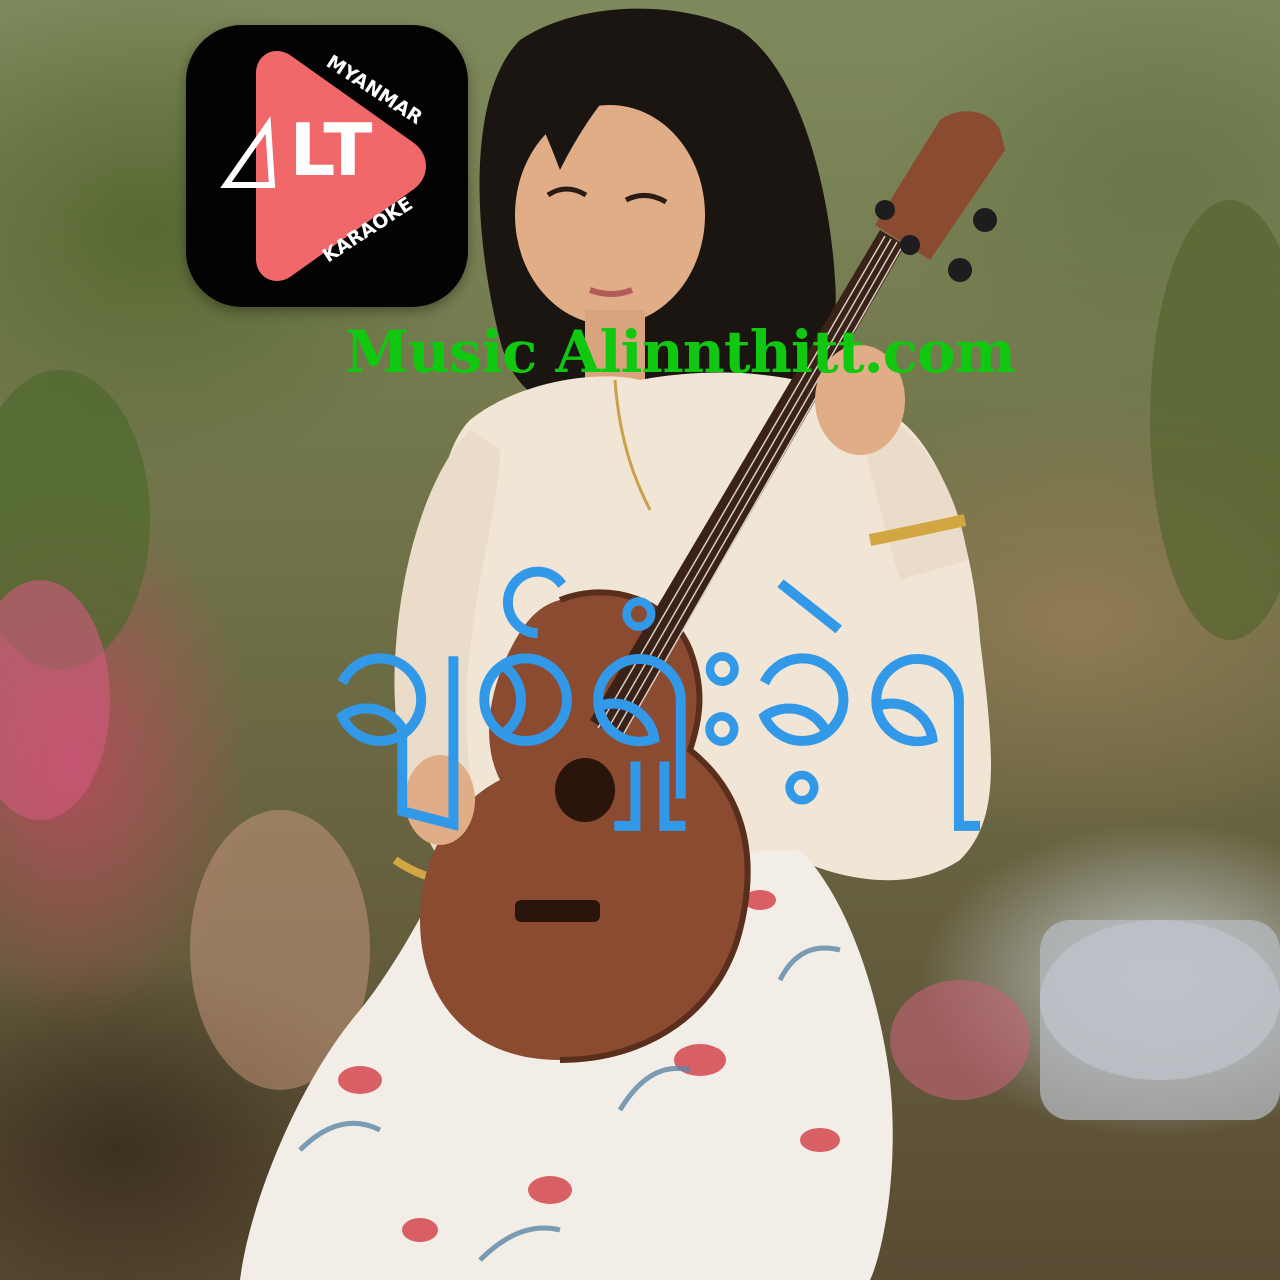 Image resolution: width=1280 pixels, height=1280 pixels. I want to click on logo-wordmark: LT, so click(330, 150).